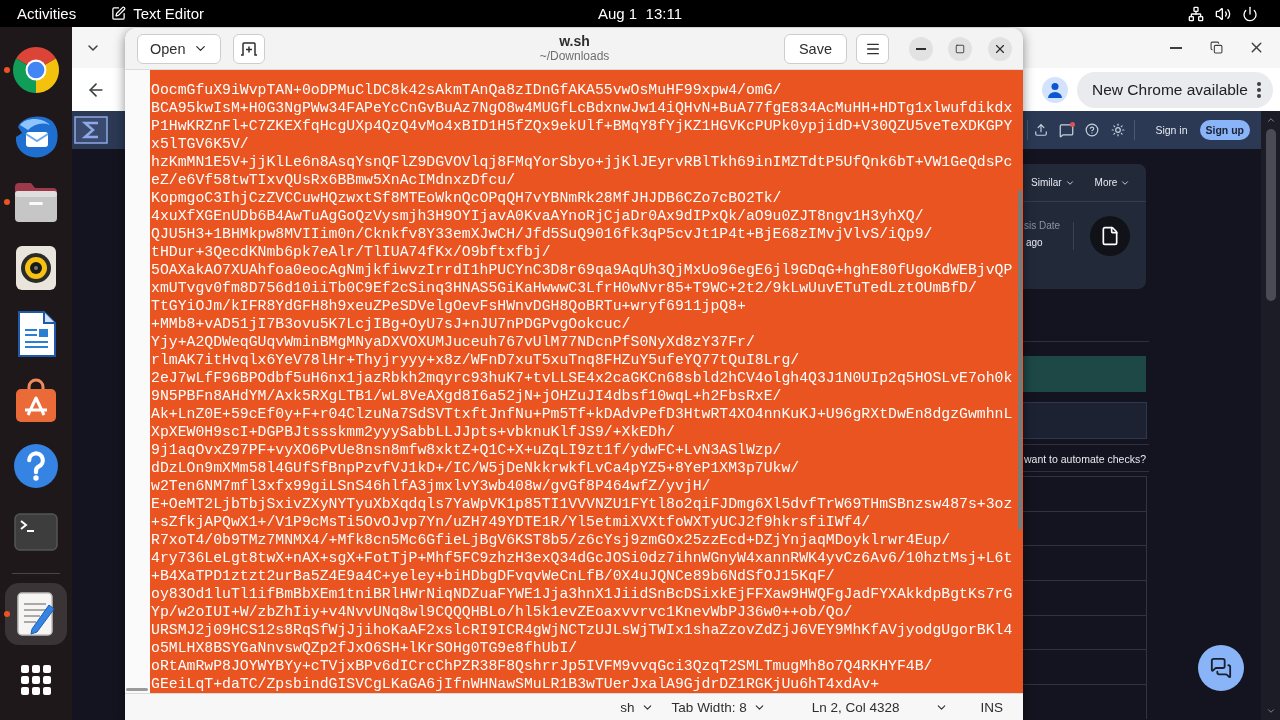 This screenshot has height=720, width=1280. I want to click on text-line: KopmgoC3IhjCzZVCCuwHQzwxtSf8MTEoWknQcOPqQH7vYBNmRk28MfJHJDB6CZo7cBO2Tk/, so click(466, 198).